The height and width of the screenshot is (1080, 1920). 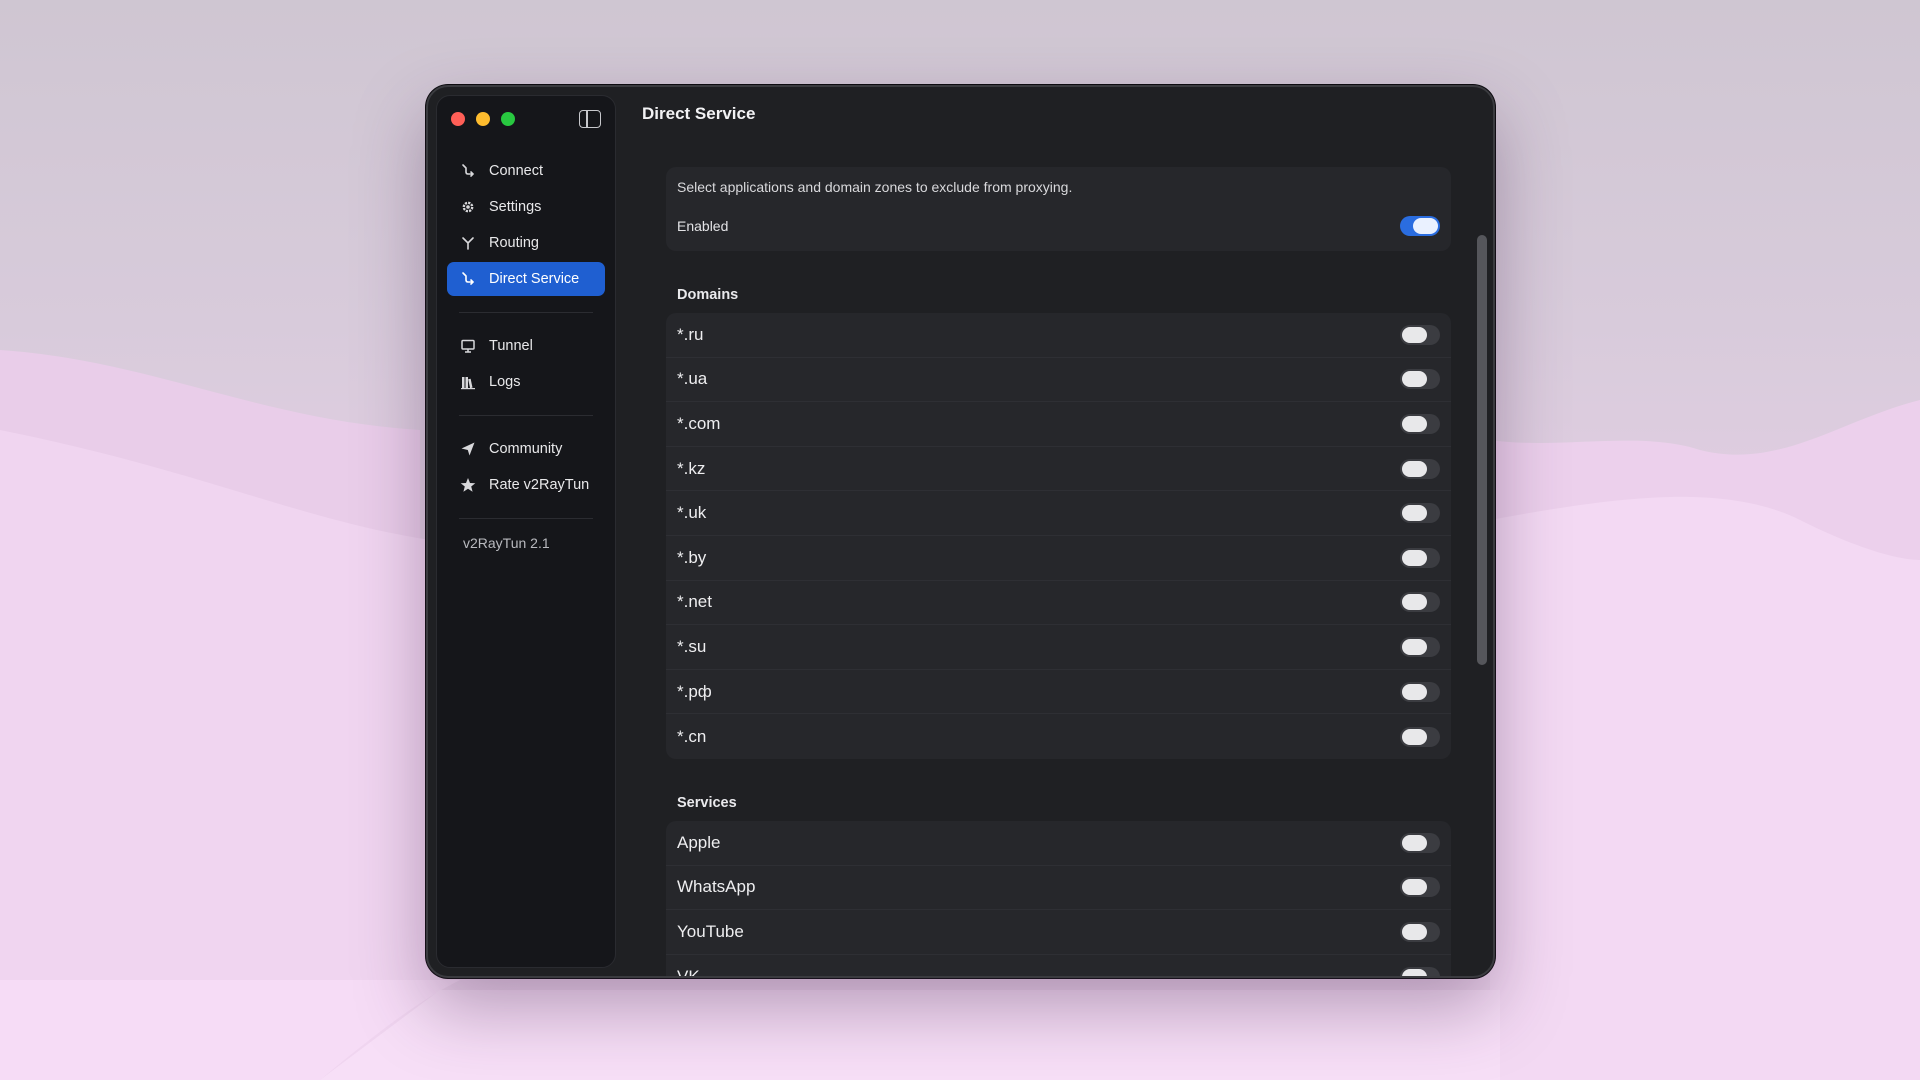 What do you see at coordinates (707, 802) in the screenshot?
I see `services-section-title: Services` at bounding box center [707, 802].